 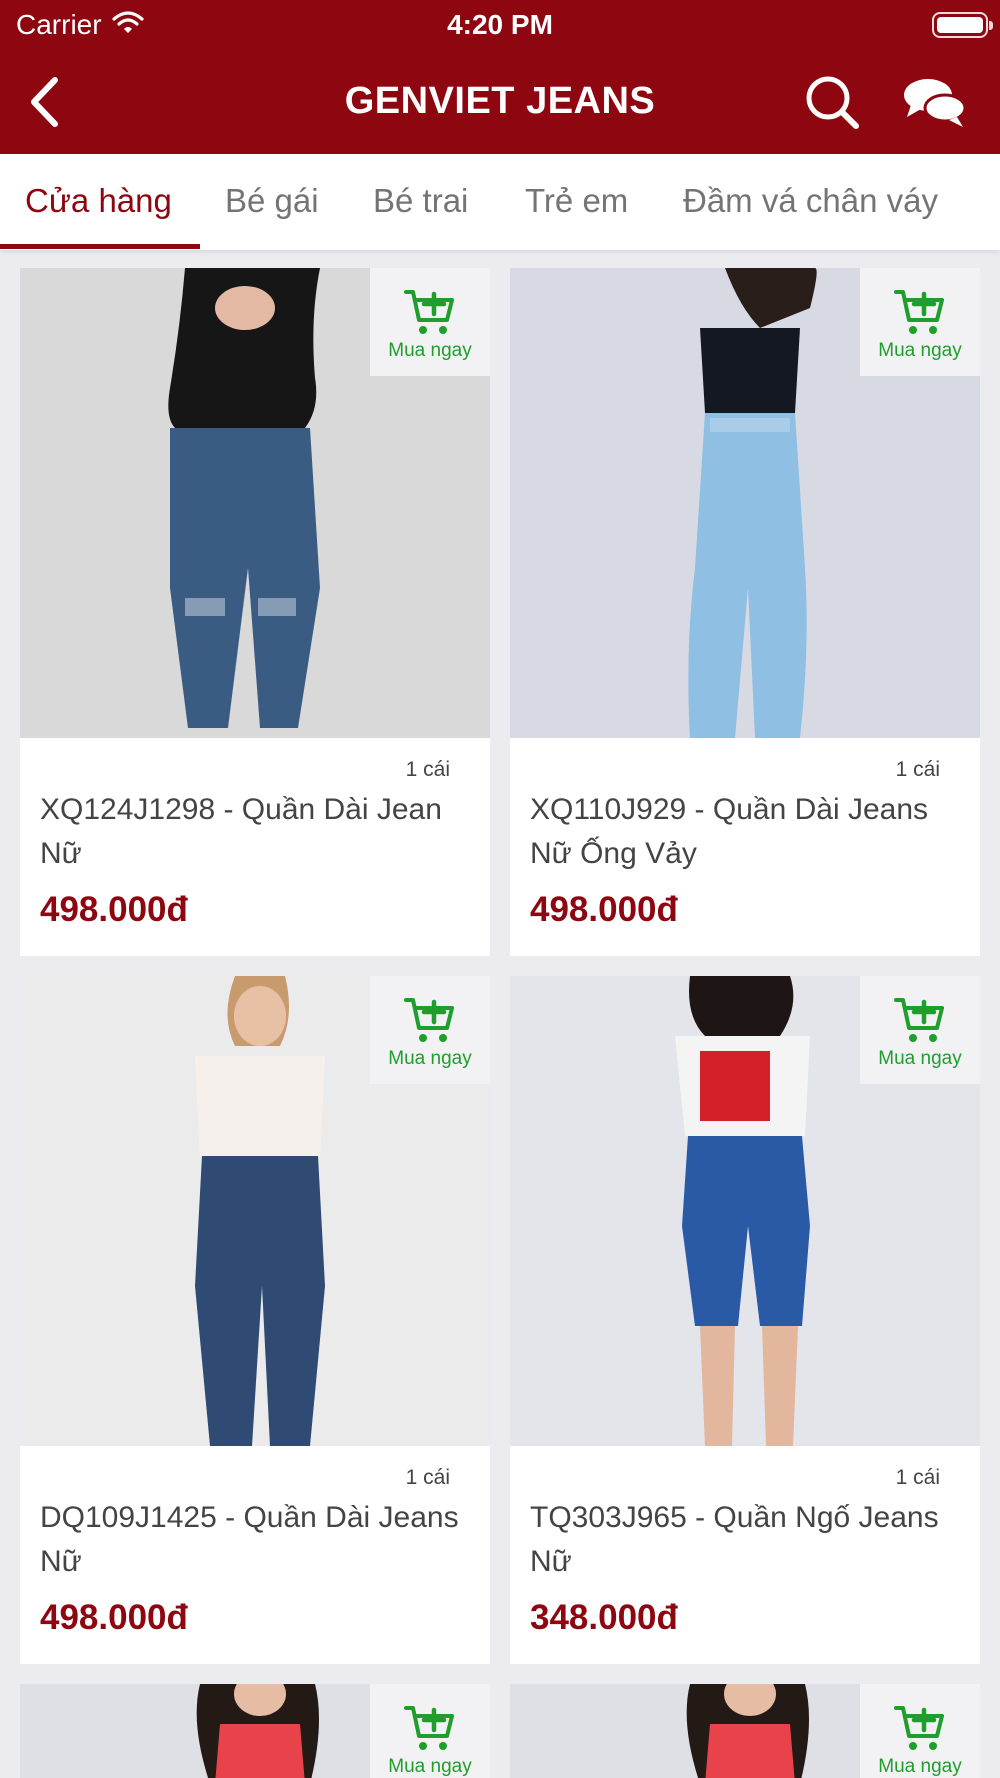 What do you see at coordinates (729, 831) in the screenshot?
I see `product-name: XQ110J929 - Quần Dài Jeans Nữ Ống Vảy` at bounding box center [729, 831].